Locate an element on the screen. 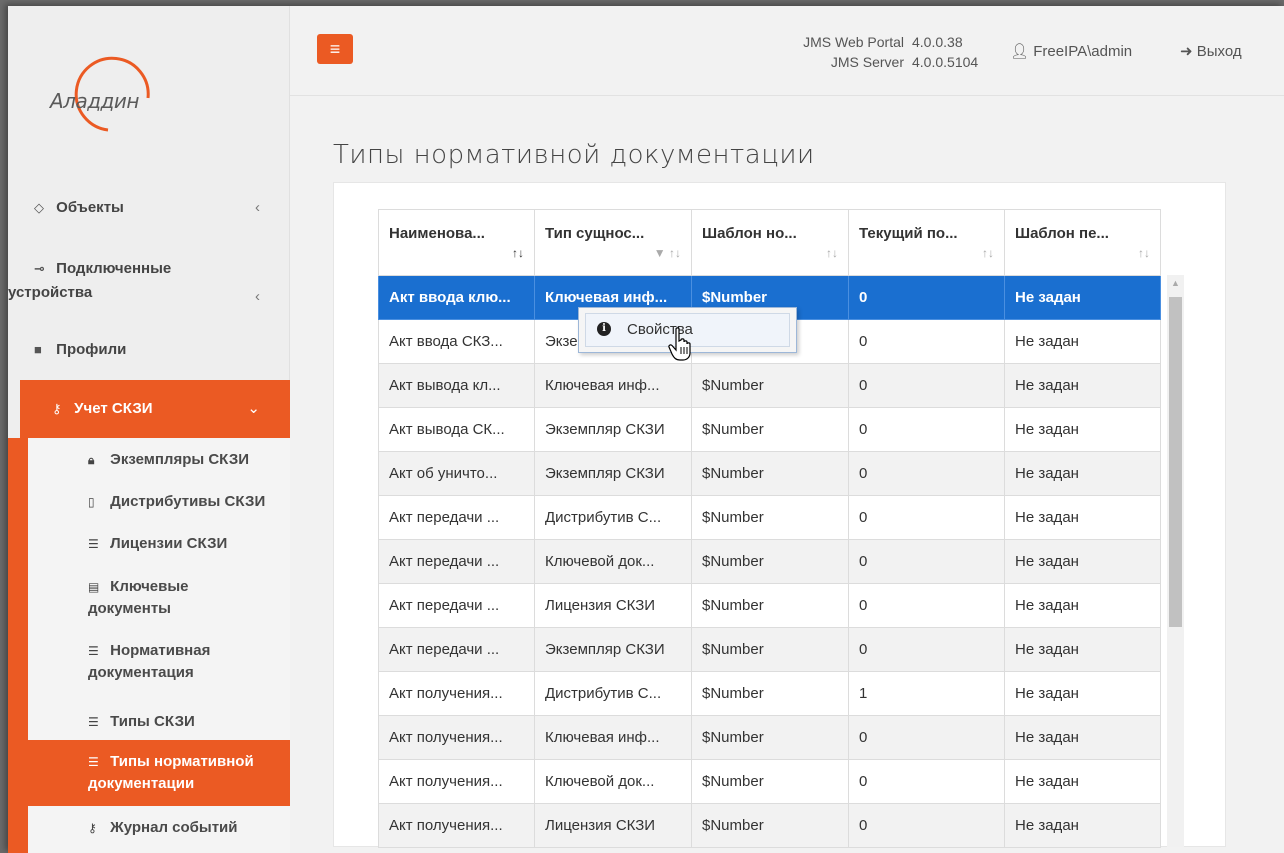  file-archive-icon: ▯ is located at coordinates (91, 502).